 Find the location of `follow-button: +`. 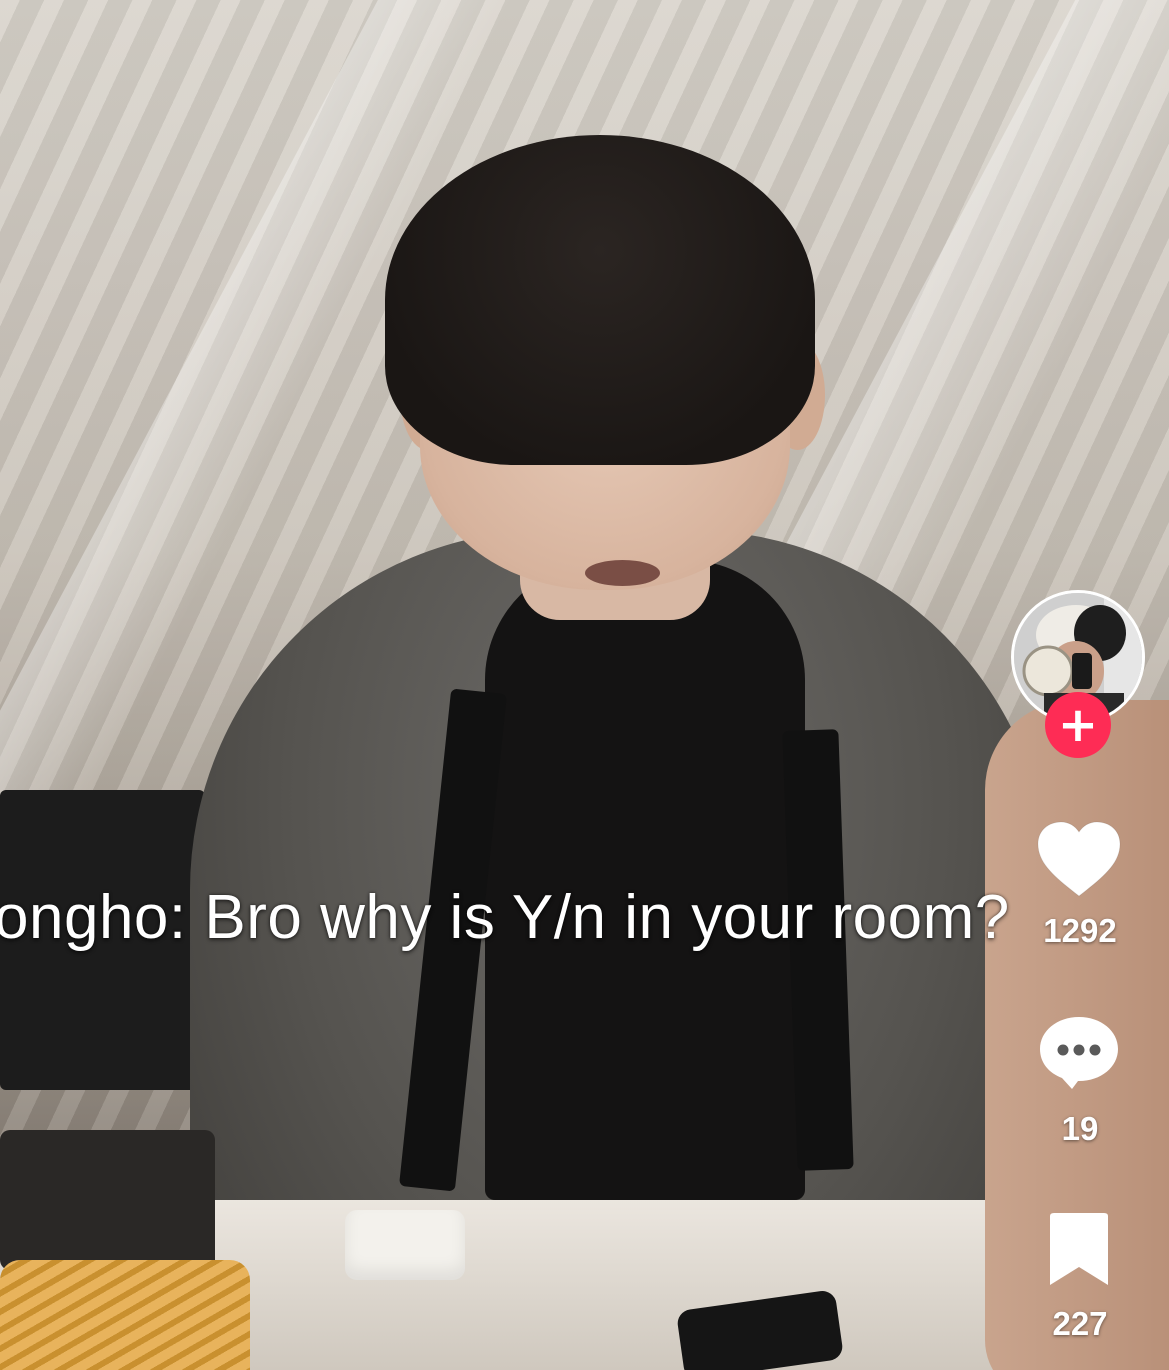

follow-button: + is located at coordinates (1078, 725).